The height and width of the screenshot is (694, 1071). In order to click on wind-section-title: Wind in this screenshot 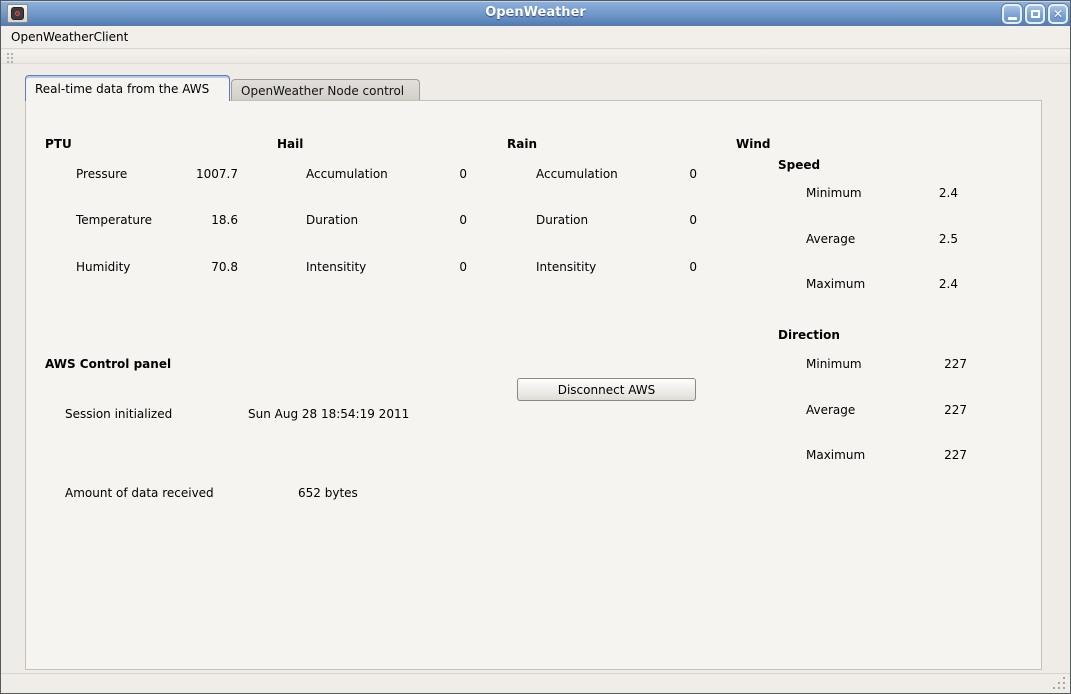, I will do `click(753, 144)`.